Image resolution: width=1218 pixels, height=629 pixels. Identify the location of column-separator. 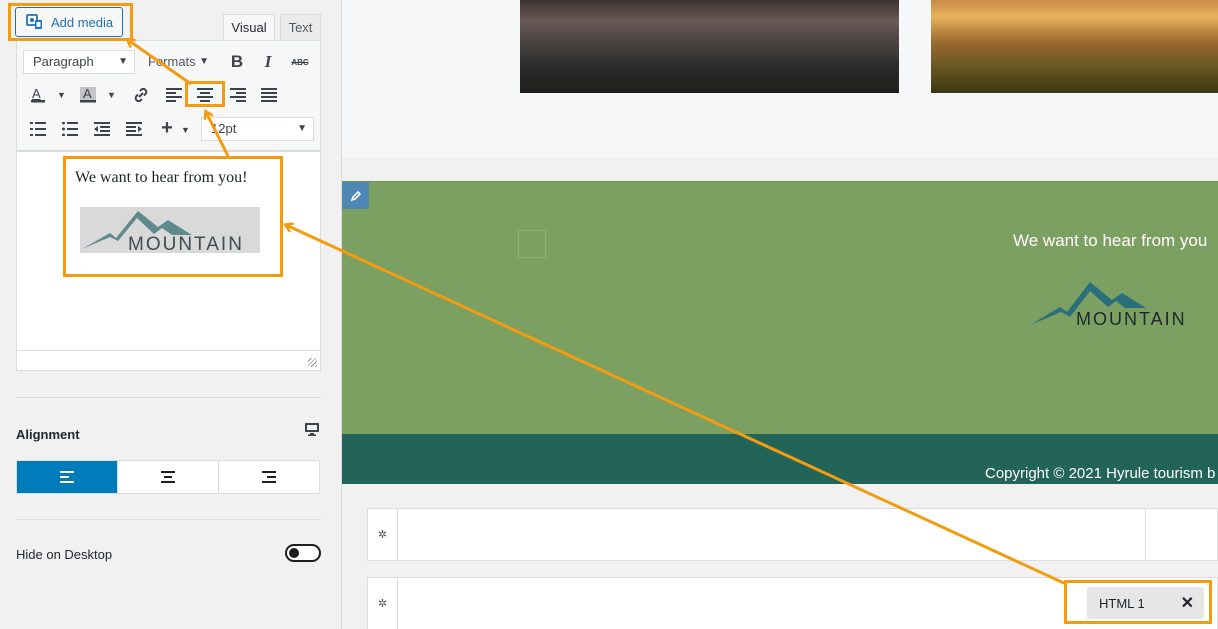
(1145, 534).